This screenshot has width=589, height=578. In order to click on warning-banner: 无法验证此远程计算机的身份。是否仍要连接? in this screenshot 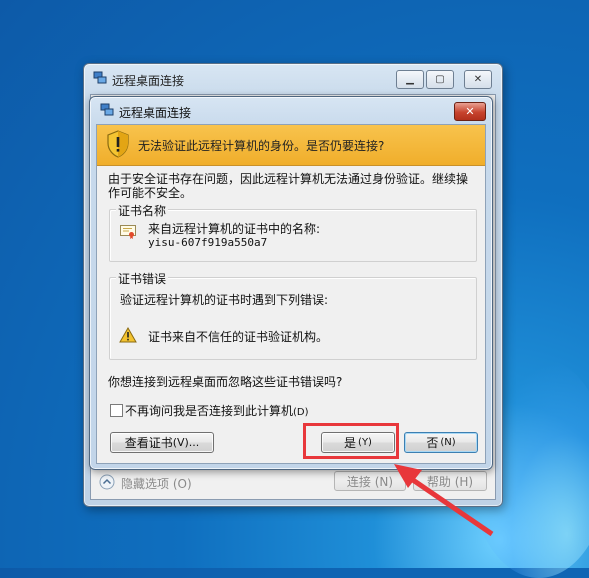, I will do `click(291, 145)`.